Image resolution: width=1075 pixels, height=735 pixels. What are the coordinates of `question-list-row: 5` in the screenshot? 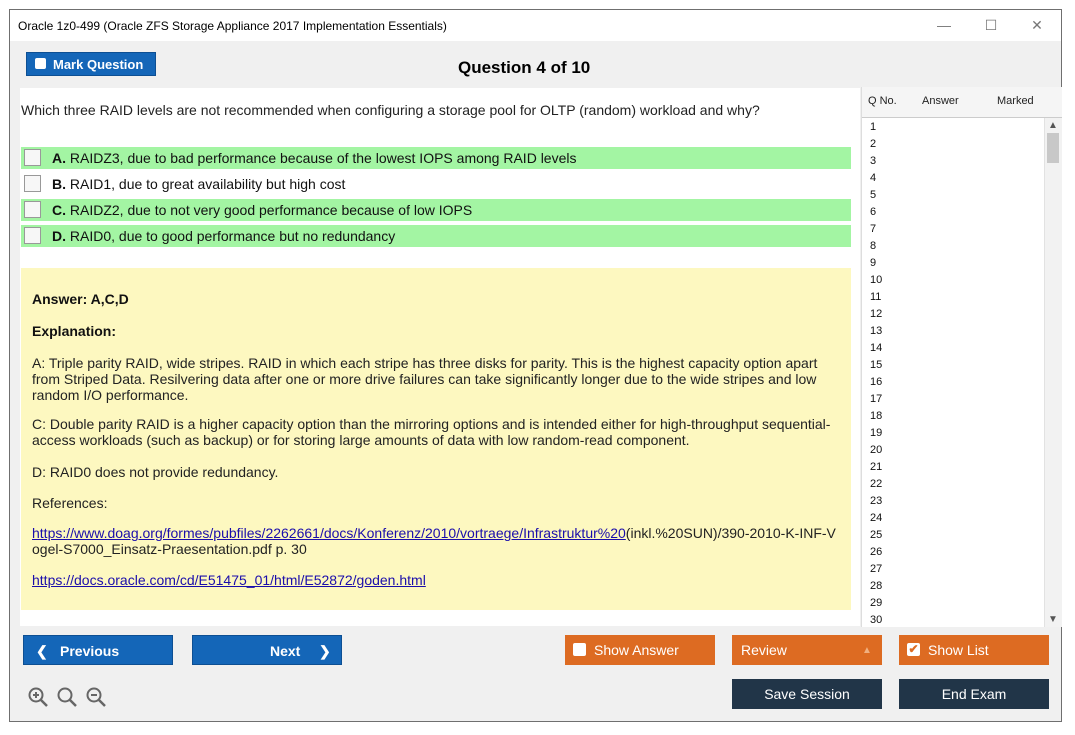 It's located at (953, 195).